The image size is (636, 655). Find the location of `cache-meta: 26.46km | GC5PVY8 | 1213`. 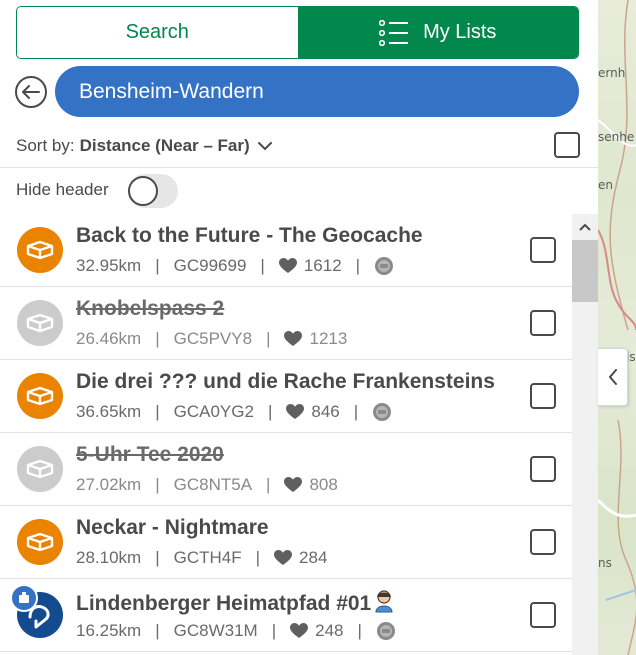

cache-meta: 26.46km | GC5PVY8 | 1213 is located at coordinates (211, 339).